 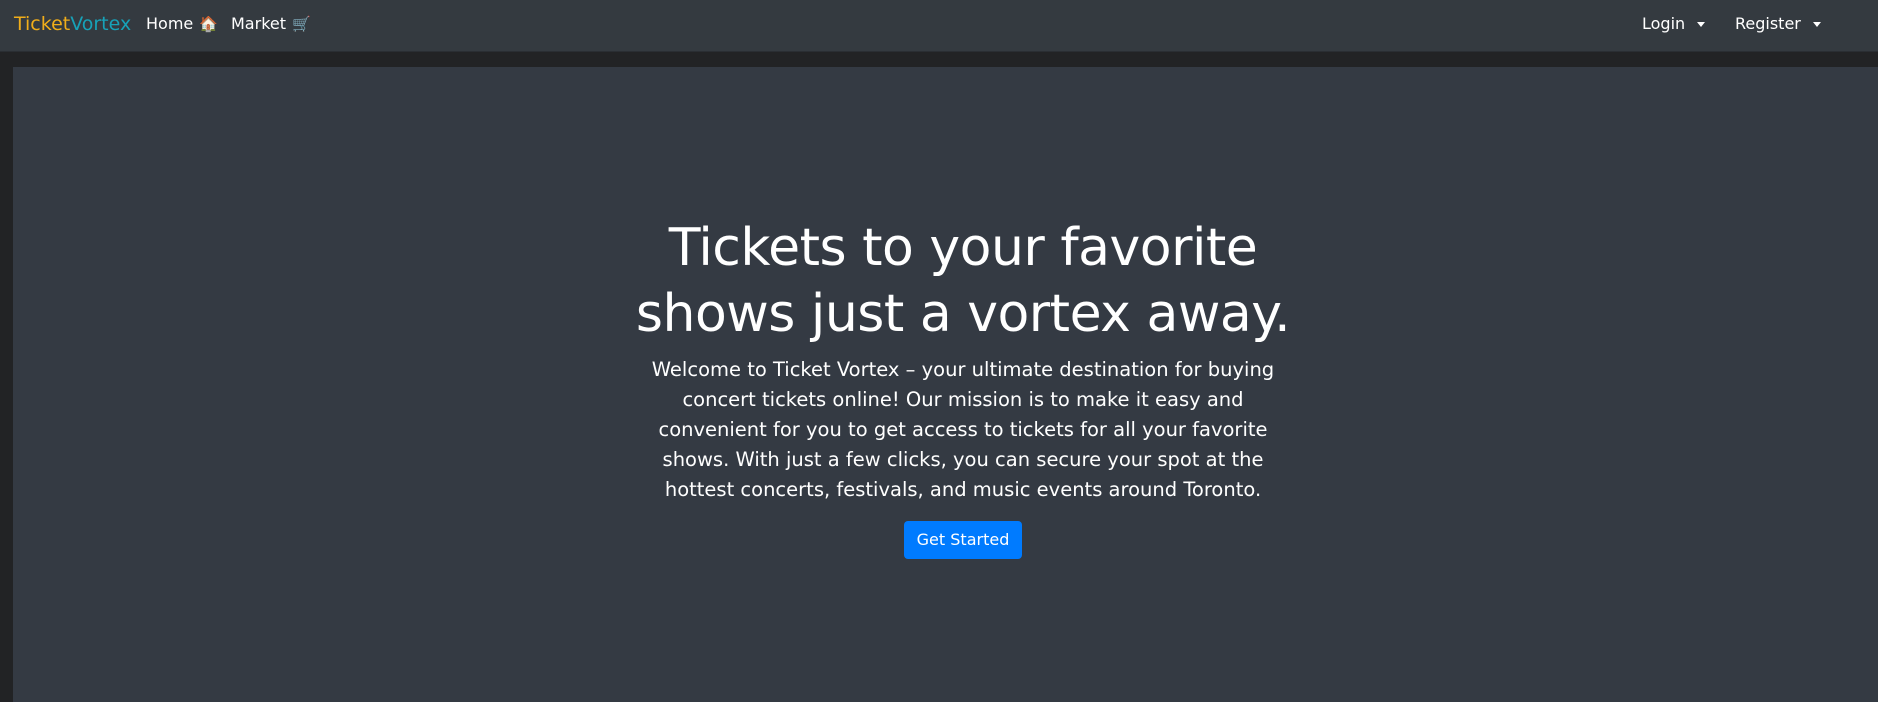 What do you see at coordinates (208, 24) in the screenshot?
I see `home-icon: 🏠` at bounding box center [208, 24].